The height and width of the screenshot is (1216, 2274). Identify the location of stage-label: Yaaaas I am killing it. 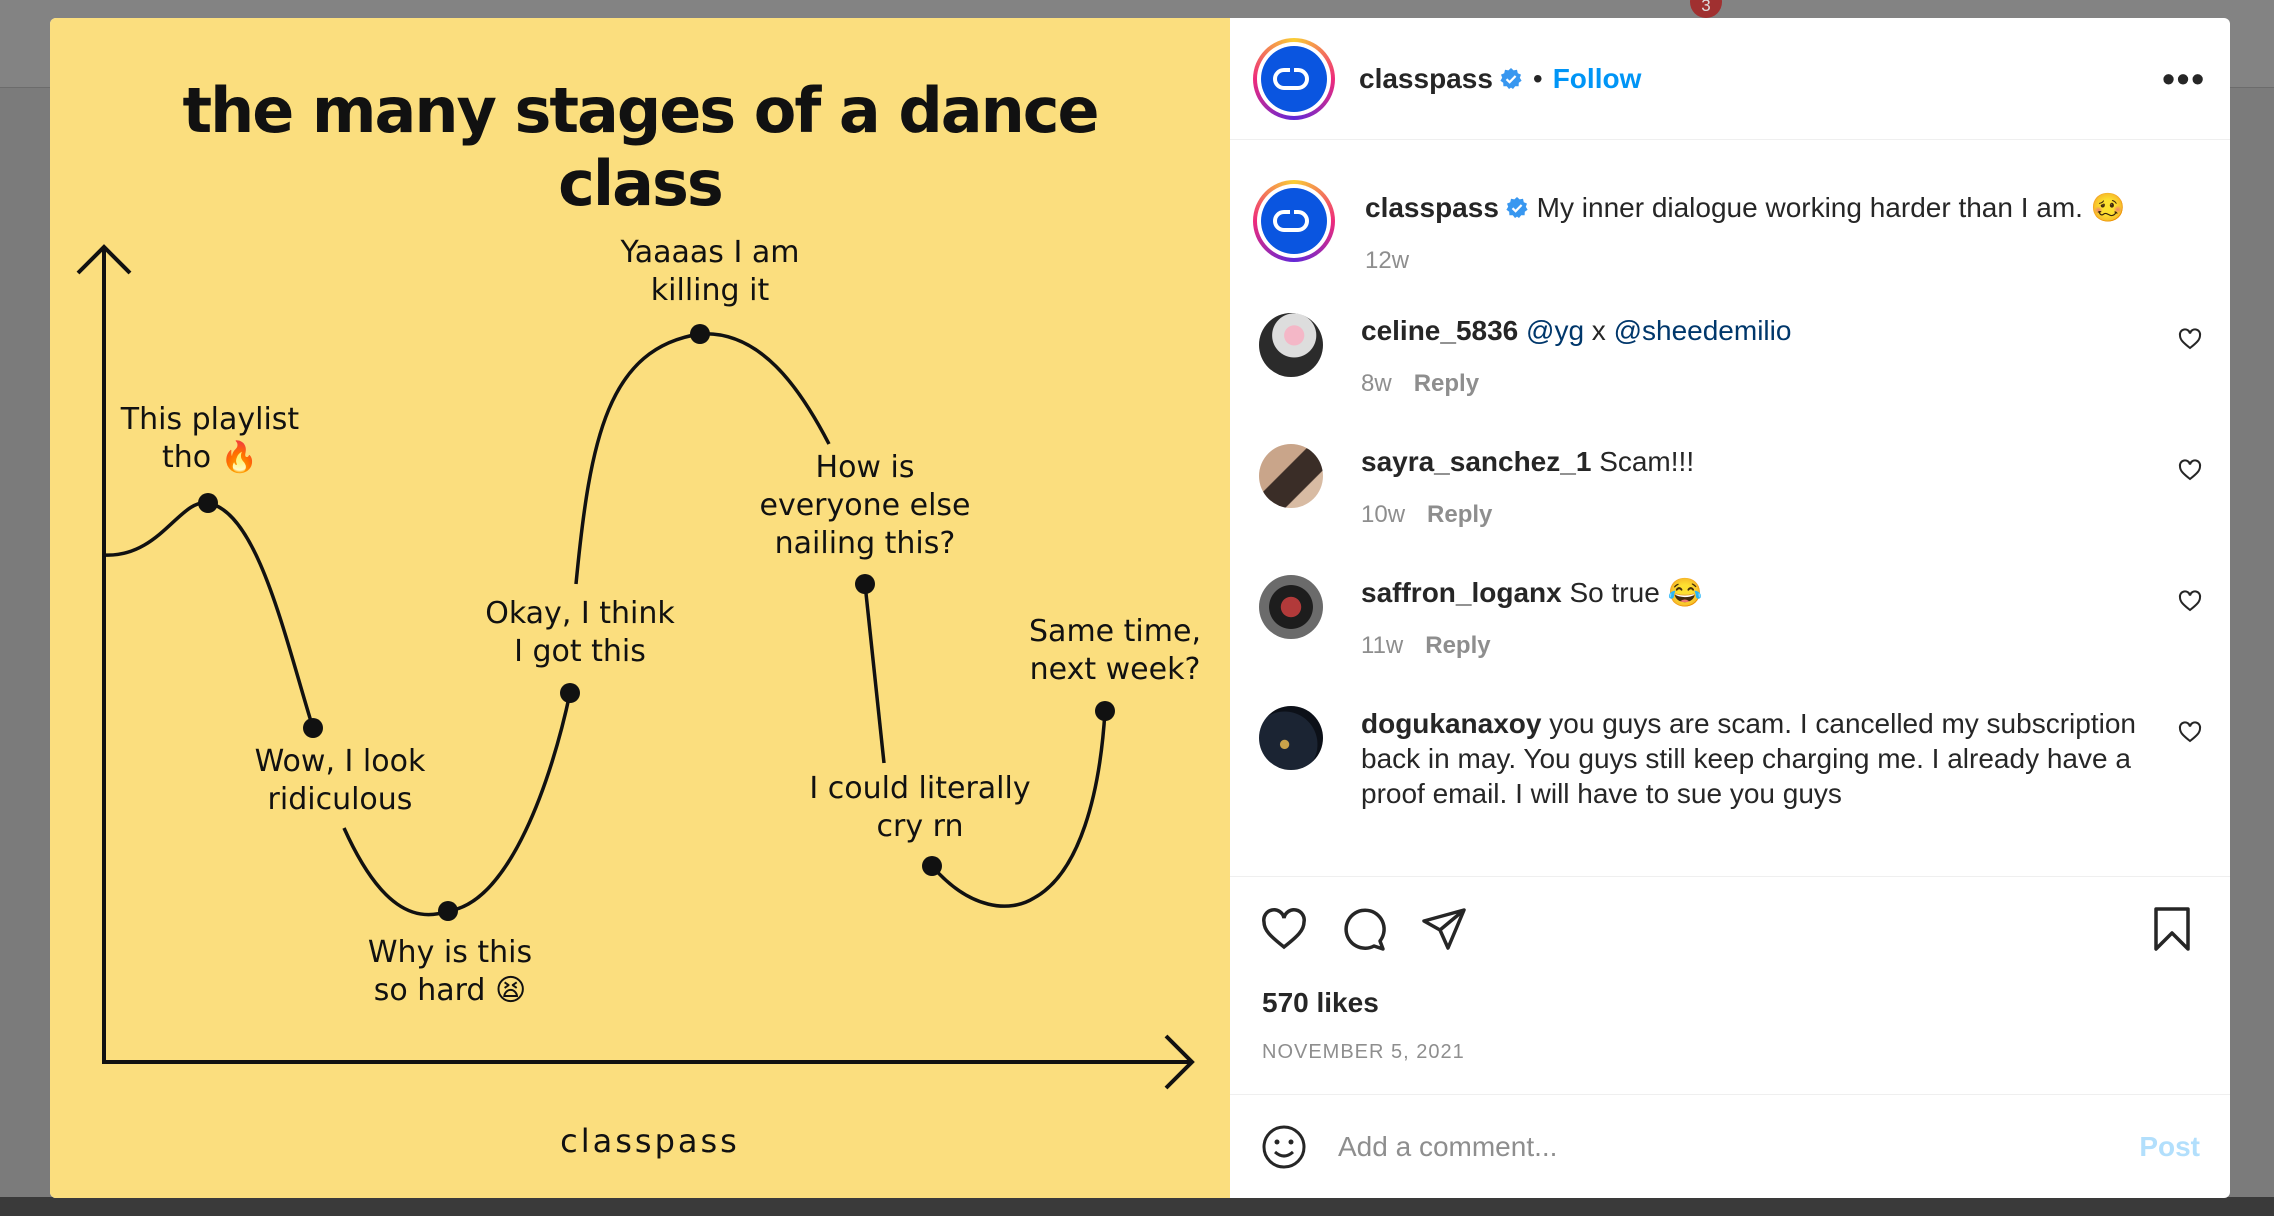
(710, 271).